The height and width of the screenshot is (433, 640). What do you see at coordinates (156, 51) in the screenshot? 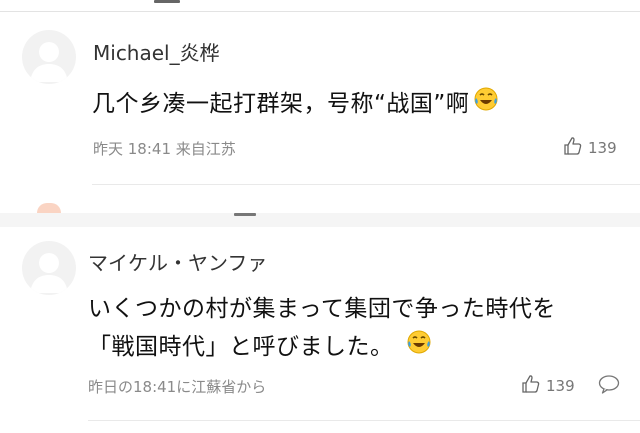
I see `username: Michael_炎桦` at bounding box center [156, 51].